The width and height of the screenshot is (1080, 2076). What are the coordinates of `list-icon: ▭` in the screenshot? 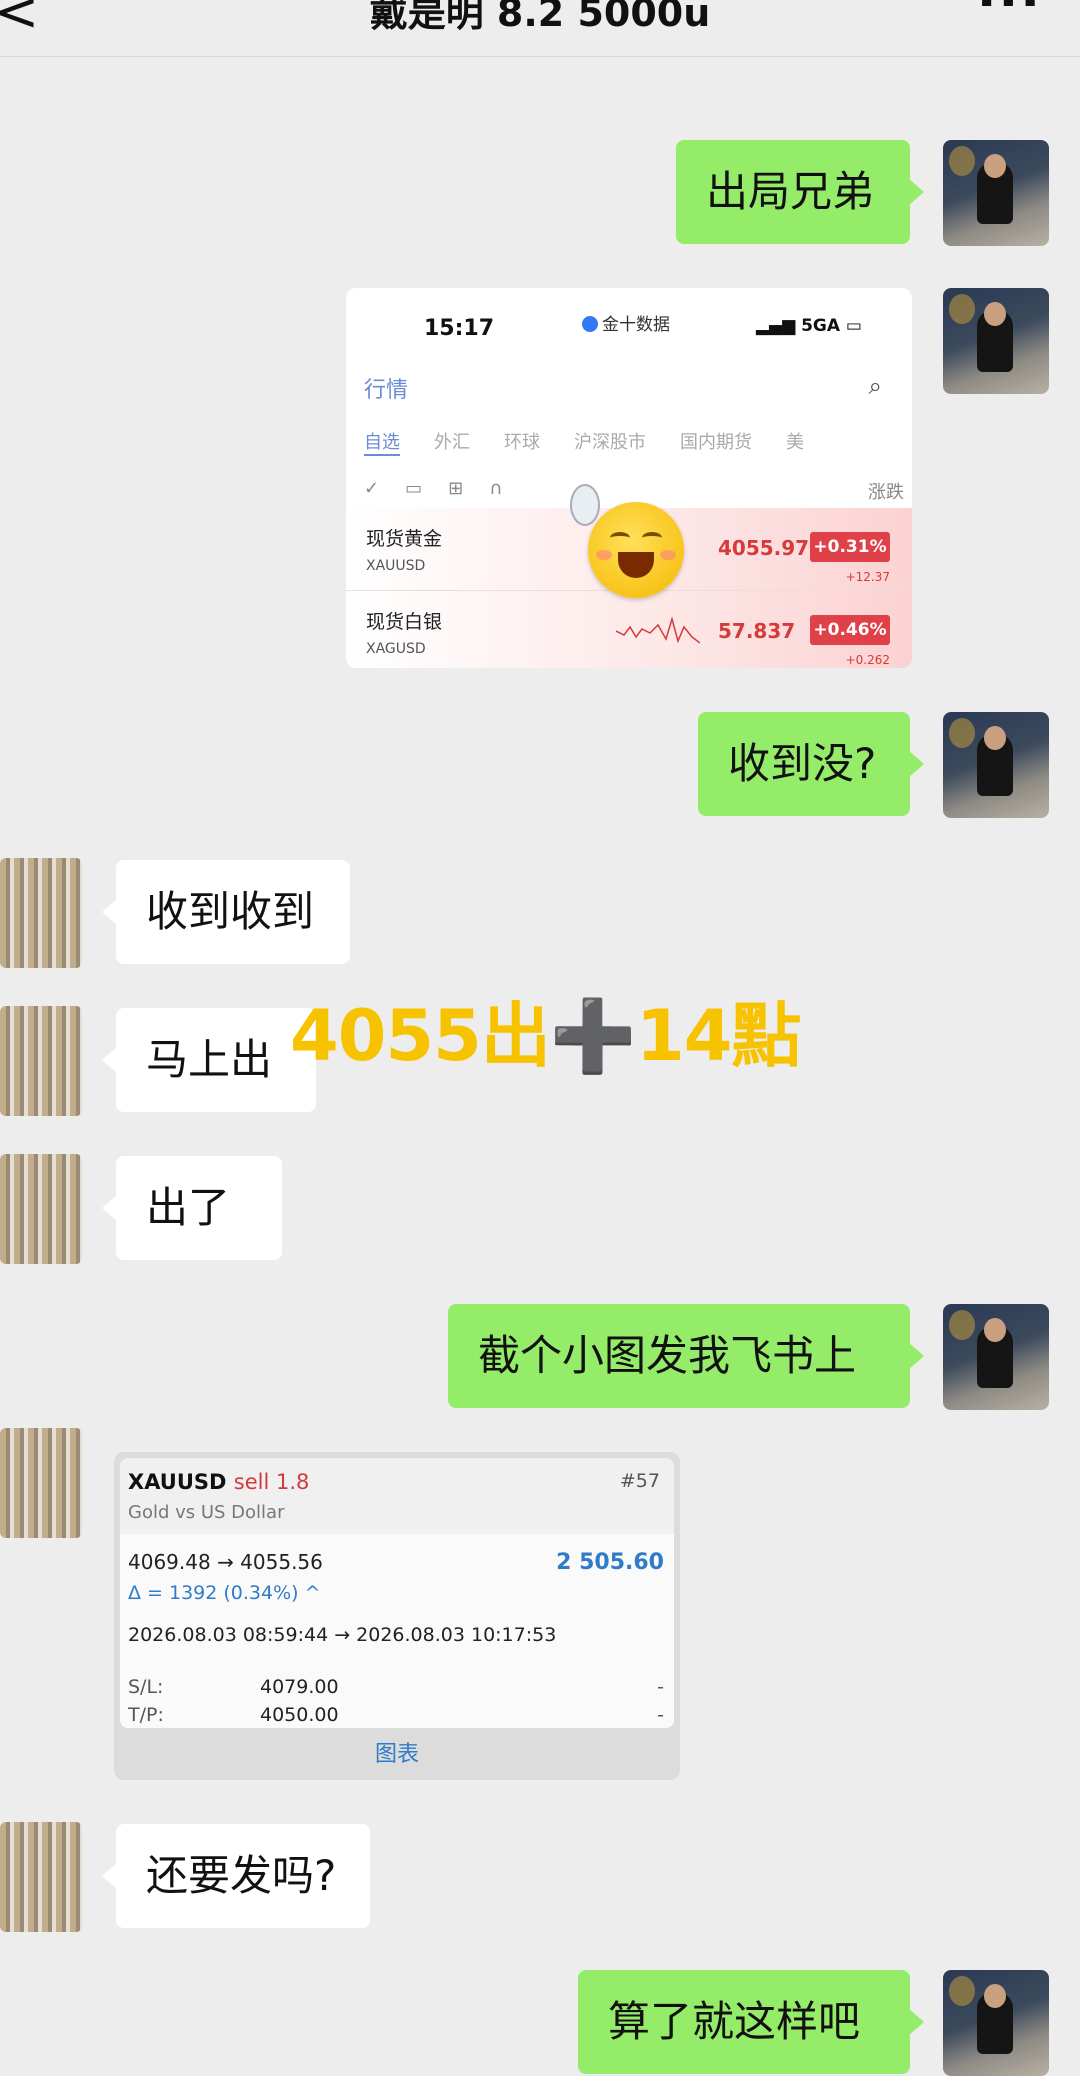 It's located at (414, 488).